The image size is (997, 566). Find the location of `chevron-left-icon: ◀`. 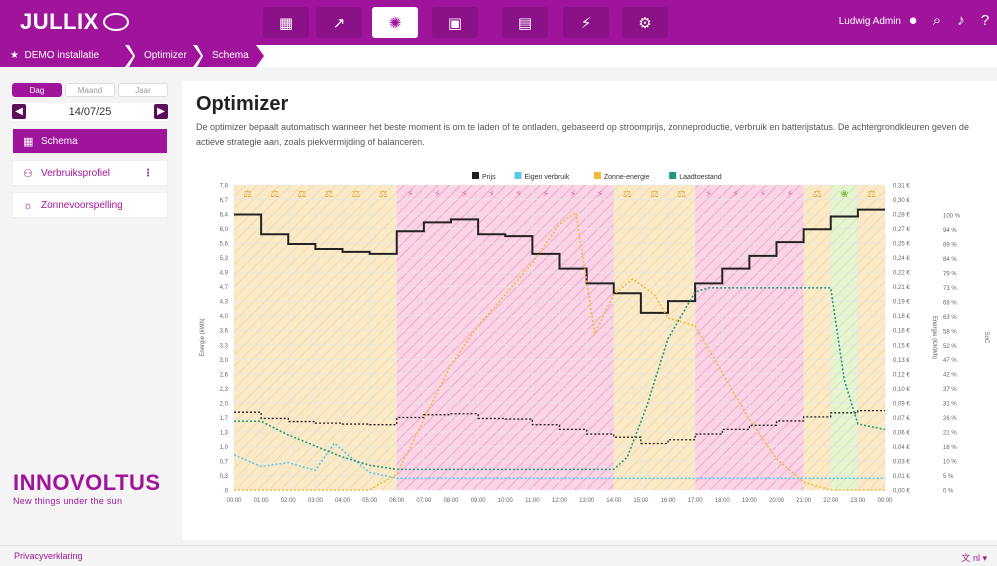

chevron-left-icon: ◀ is located at coordinates (19, 111).